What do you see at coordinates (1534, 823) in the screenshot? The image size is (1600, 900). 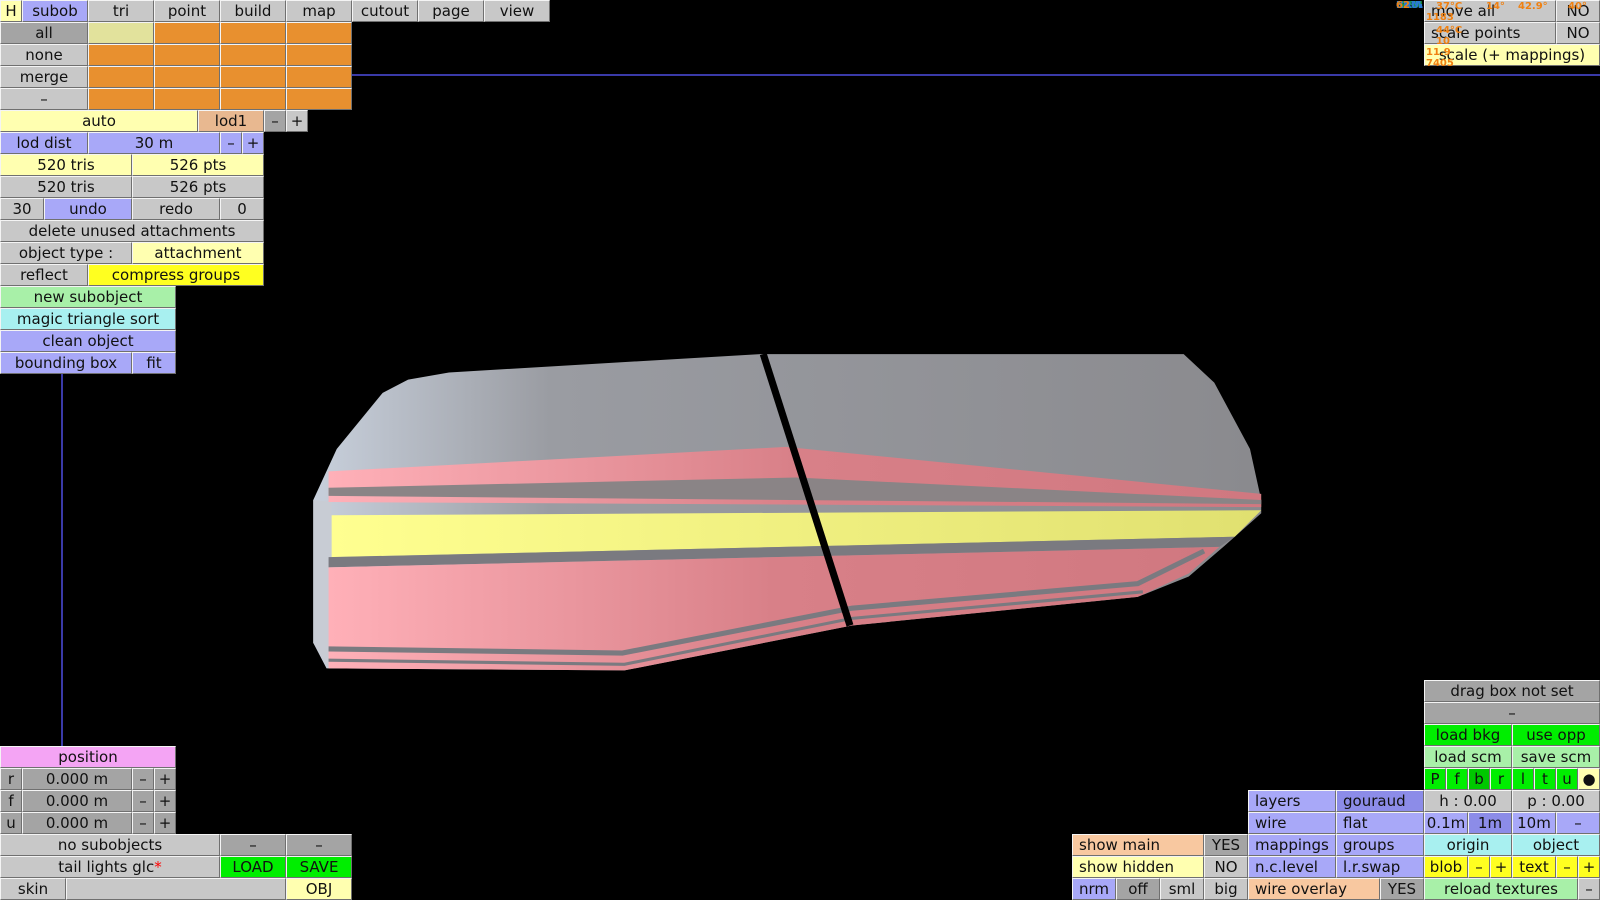 I see `grid-10m-button: 10m` at bounding box center [1534, 823].